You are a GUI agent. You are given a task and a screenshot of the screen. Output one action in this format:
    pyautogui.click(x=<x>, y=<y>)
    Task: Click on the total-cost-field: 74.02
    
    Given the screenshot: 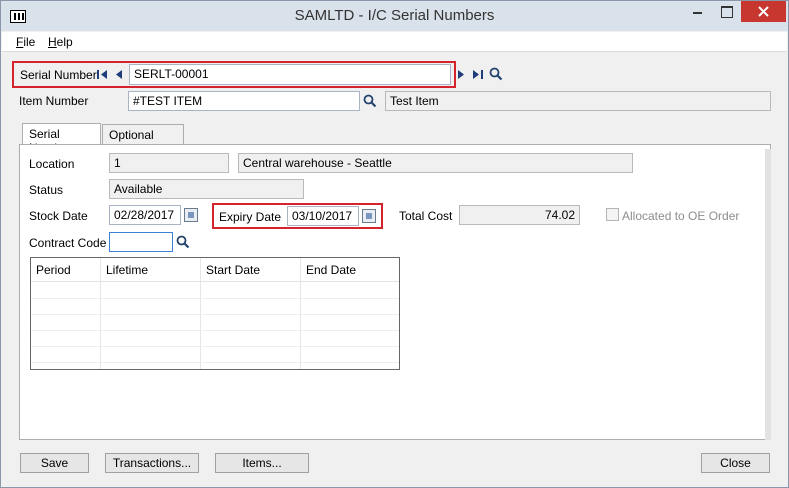 What is the action you would take?
    pyautogui.click(x=519, y=215)
    